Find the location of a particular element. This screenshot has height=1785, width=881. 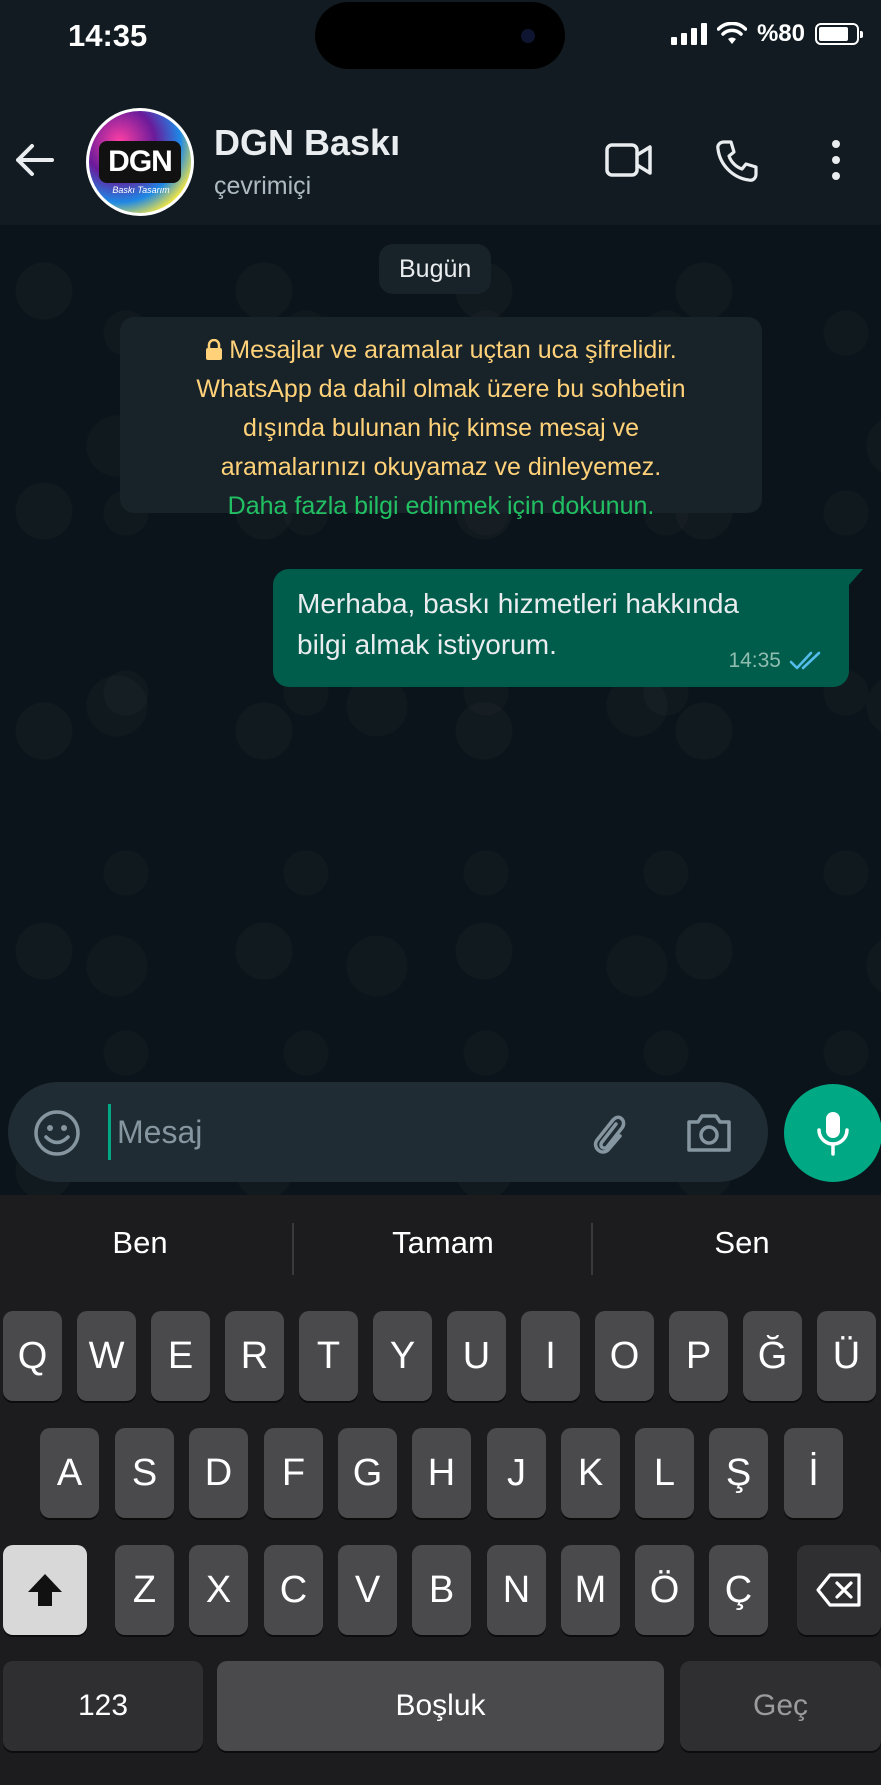

chat-header: DGN Baskı Tasarım DGN Baskı çevrimiçi is located at coordinates (440, 152).